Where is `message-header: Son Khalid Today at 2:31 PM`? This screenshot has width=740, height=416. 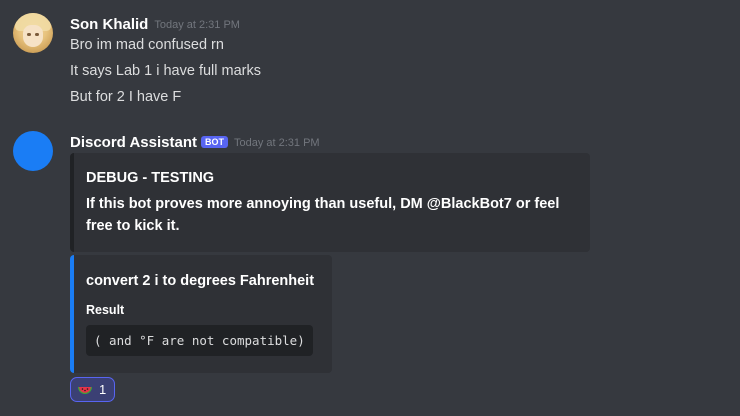 message-header: Son Khalid Today at 2:31 PM is located at coordinates (155, 23).